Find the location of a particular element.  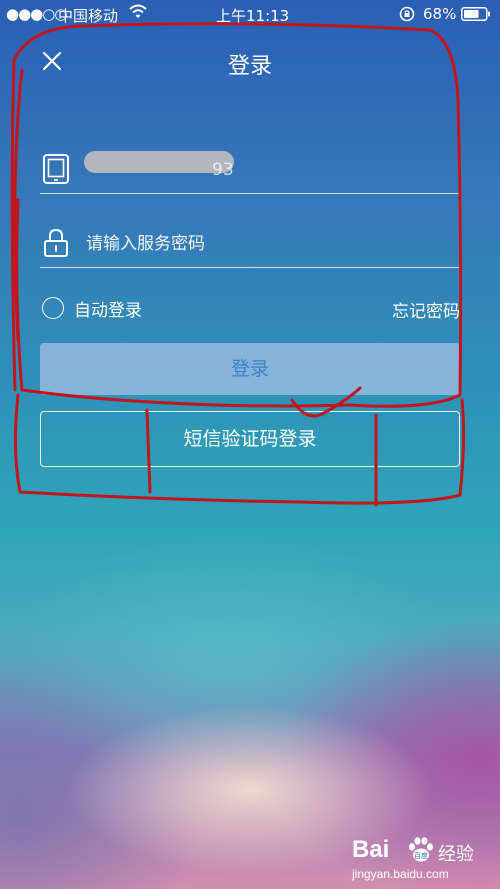

rotation-lock-icon is located at coordinates (407, 16).